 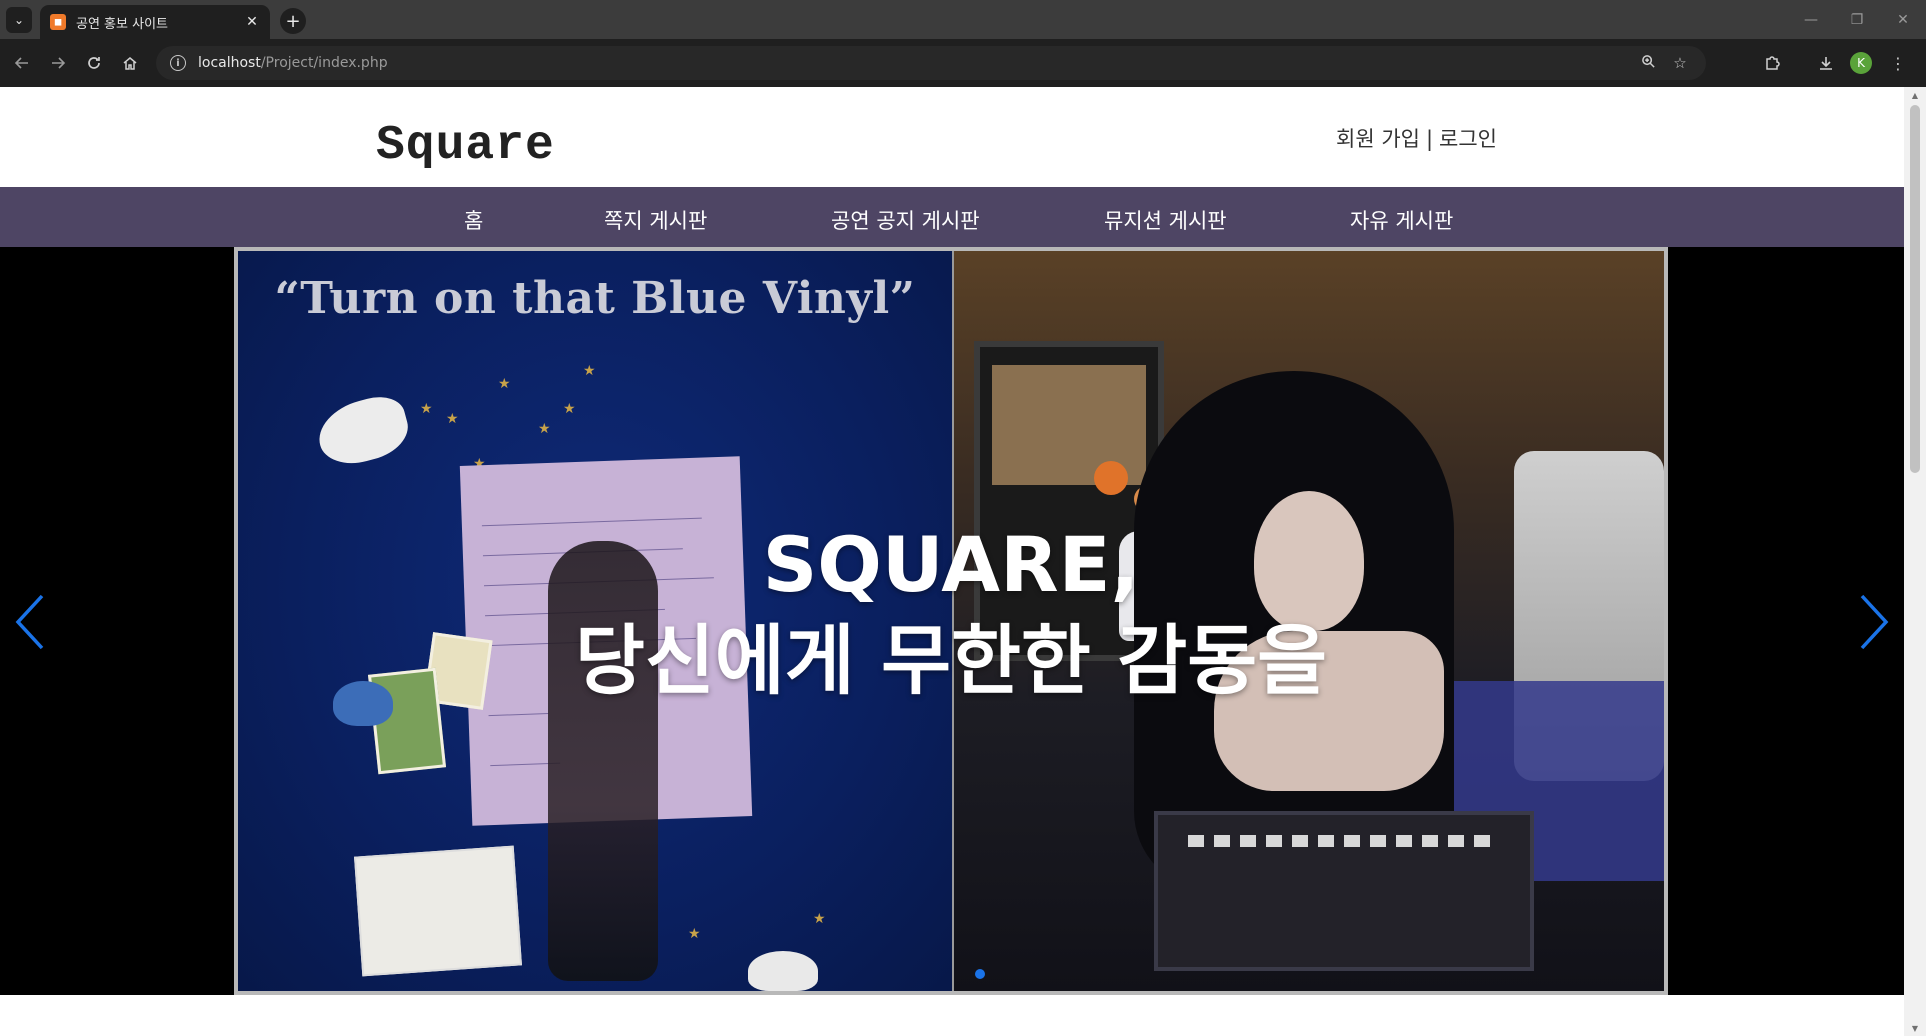 I want to click on reload-button, so click(x=94, y=63).